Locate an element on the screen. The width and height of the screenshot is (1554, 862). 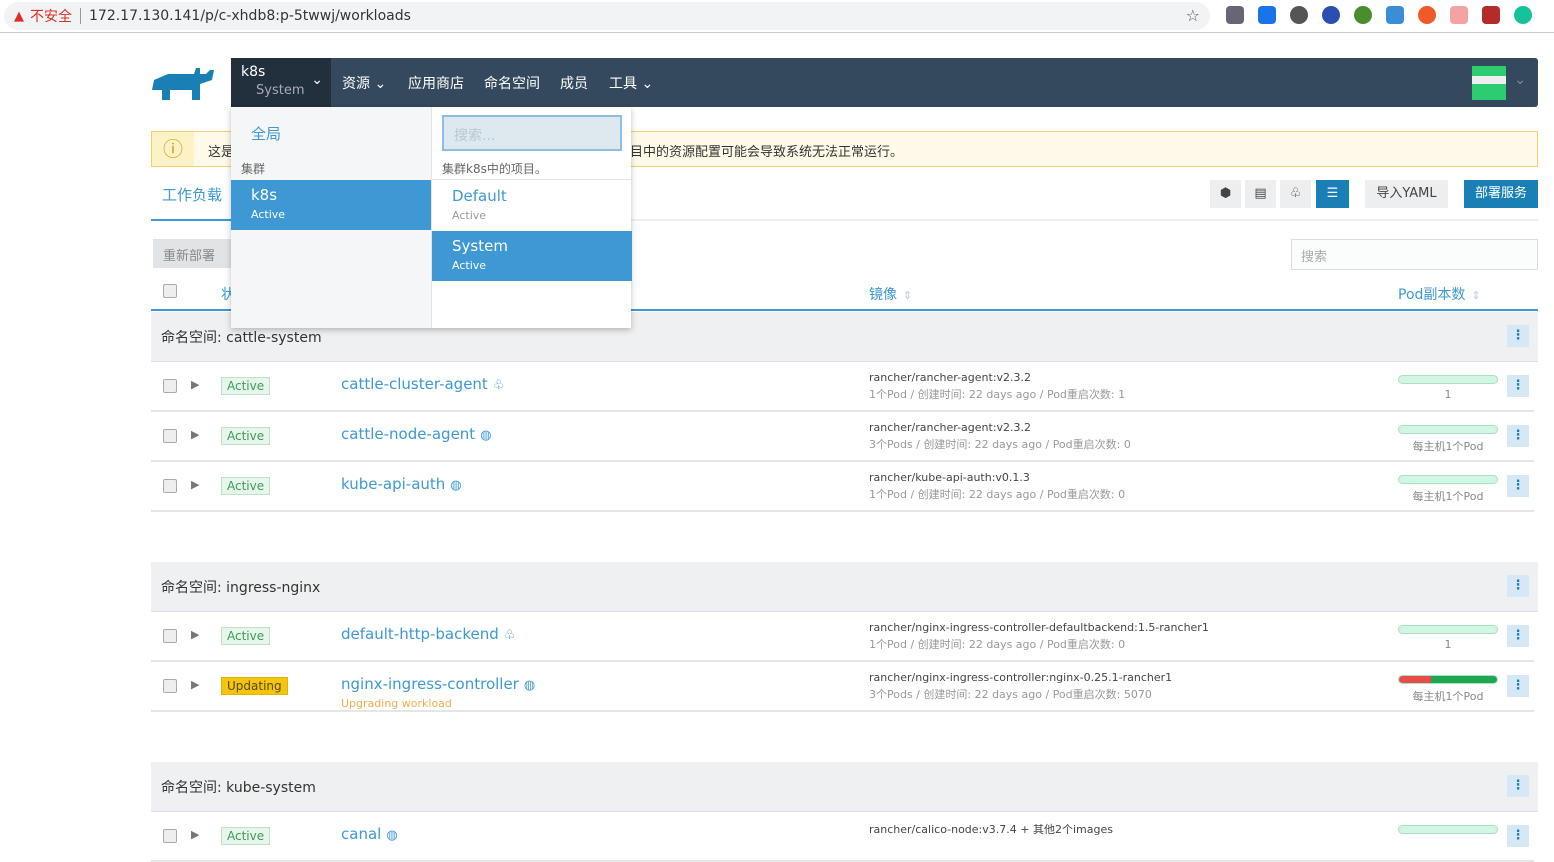
global-link: 全局 is located at coordinates (266, 133).